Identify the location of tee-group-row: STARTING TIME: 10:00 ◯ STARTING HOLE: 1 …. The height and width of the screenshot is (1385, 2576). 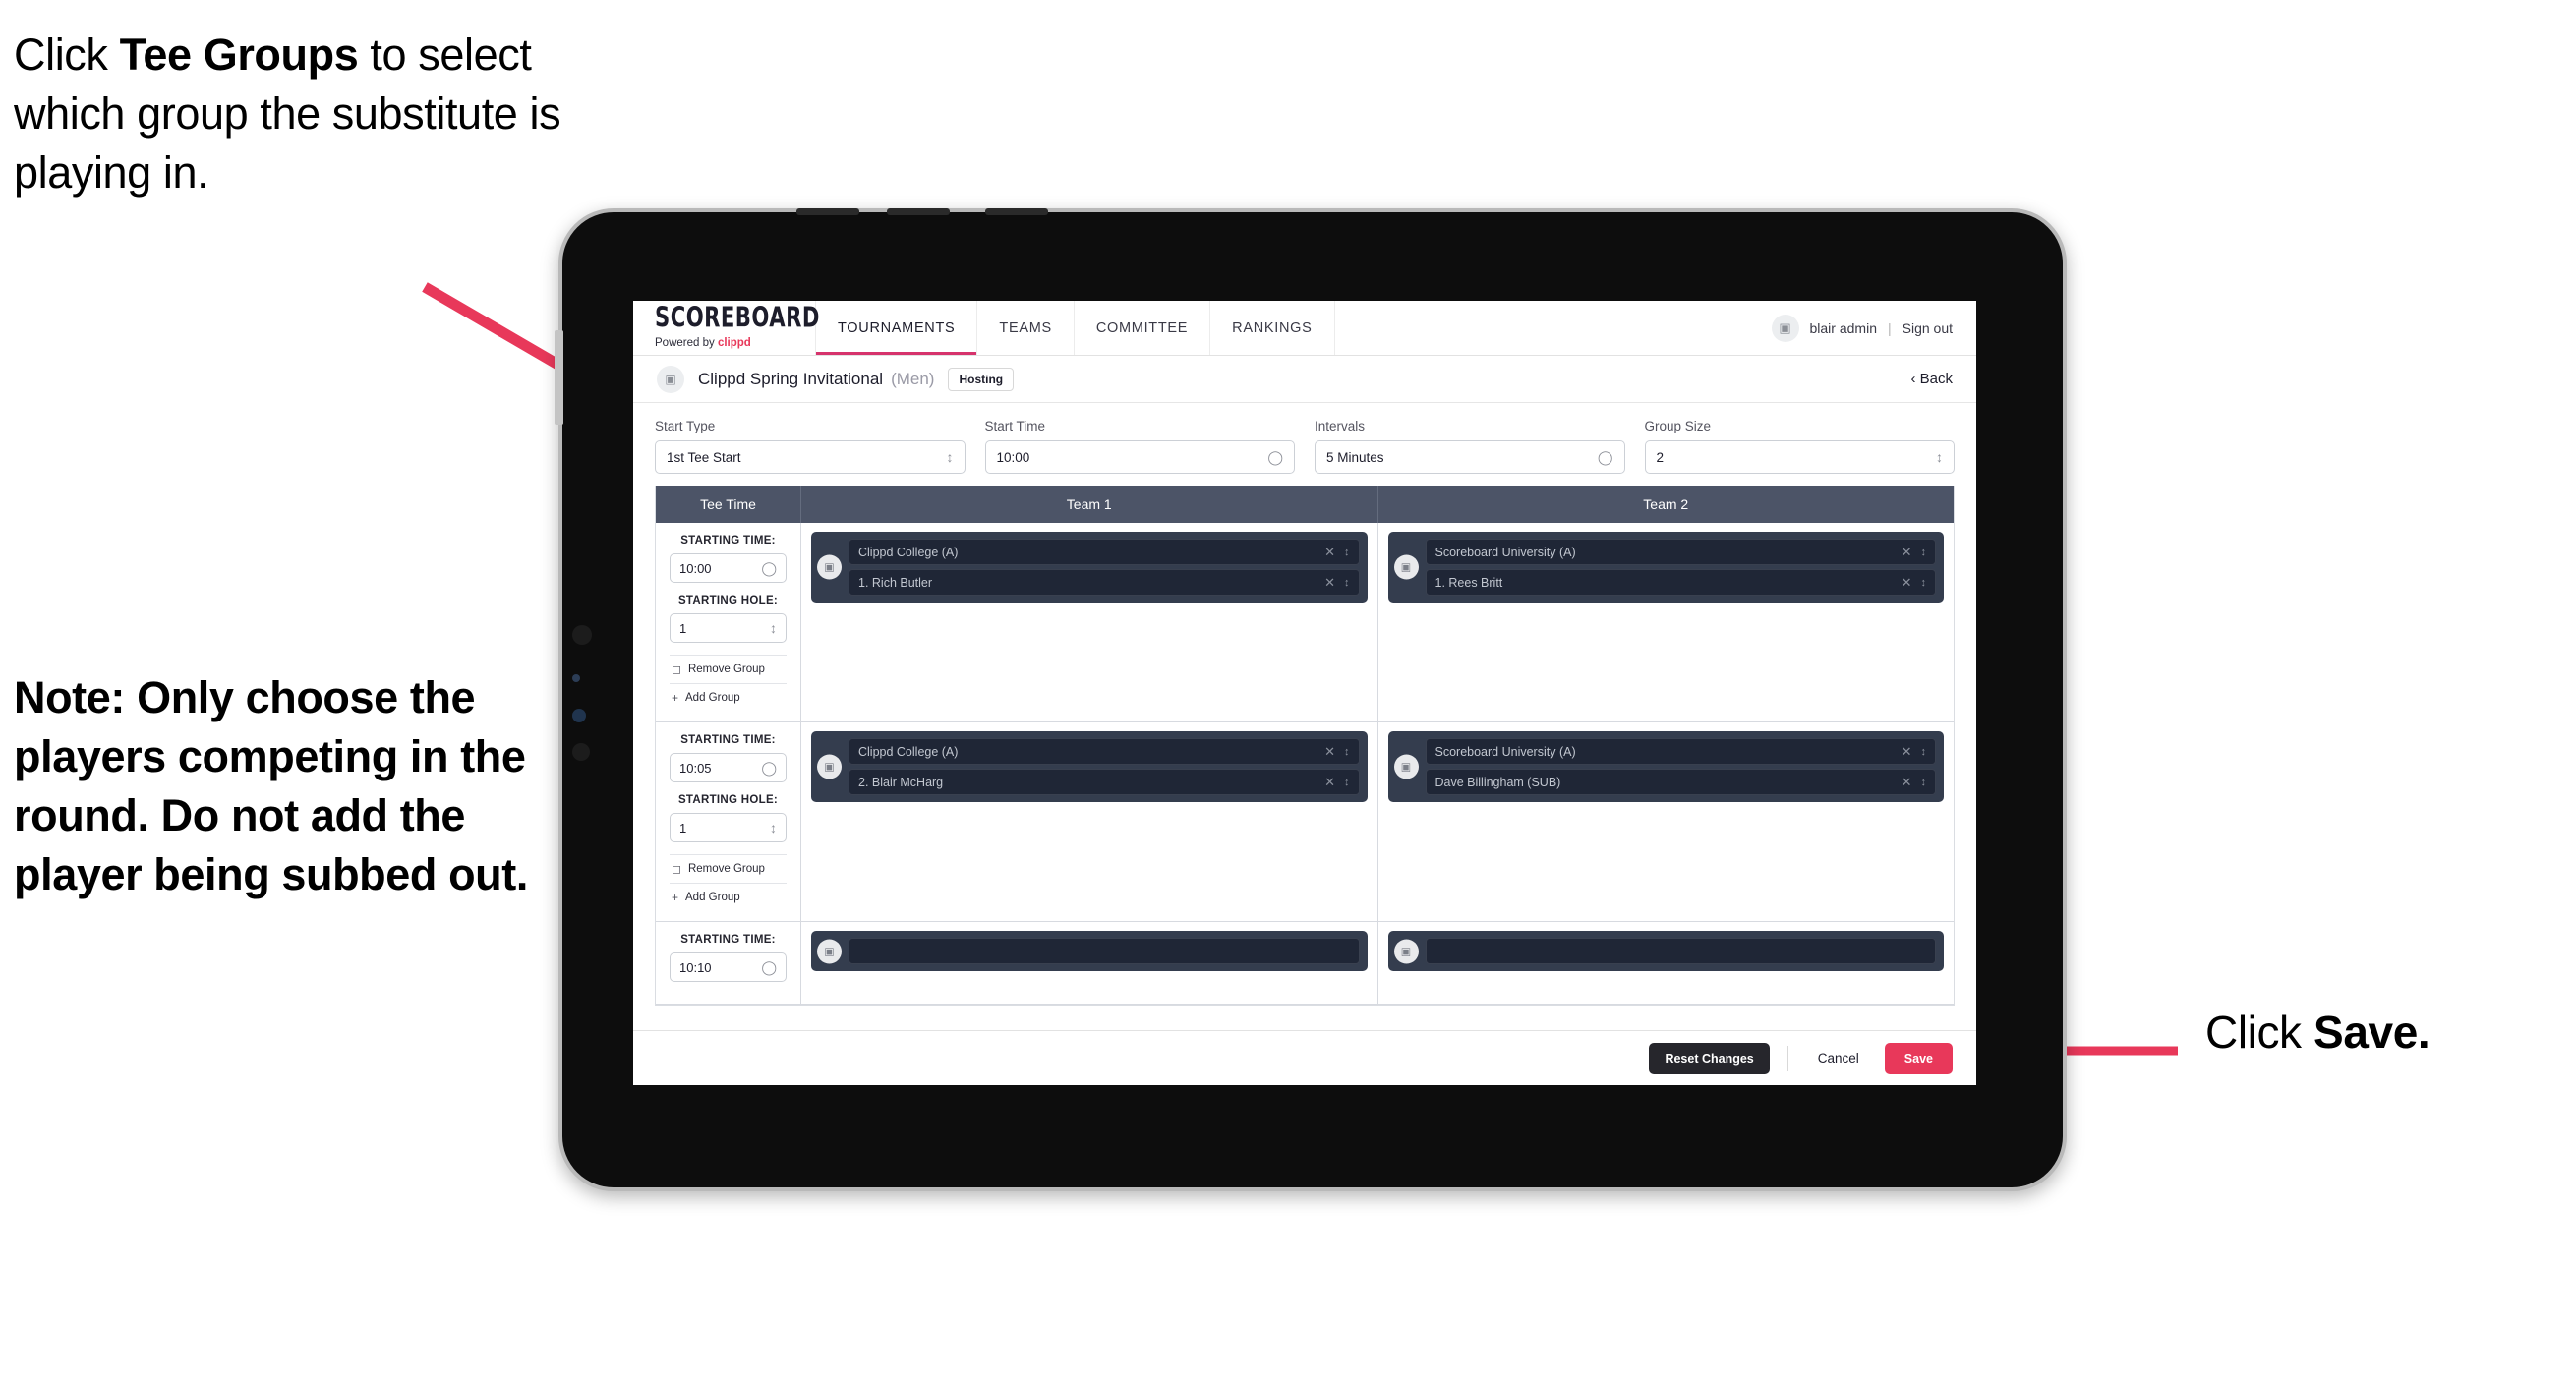
(1305, 622).